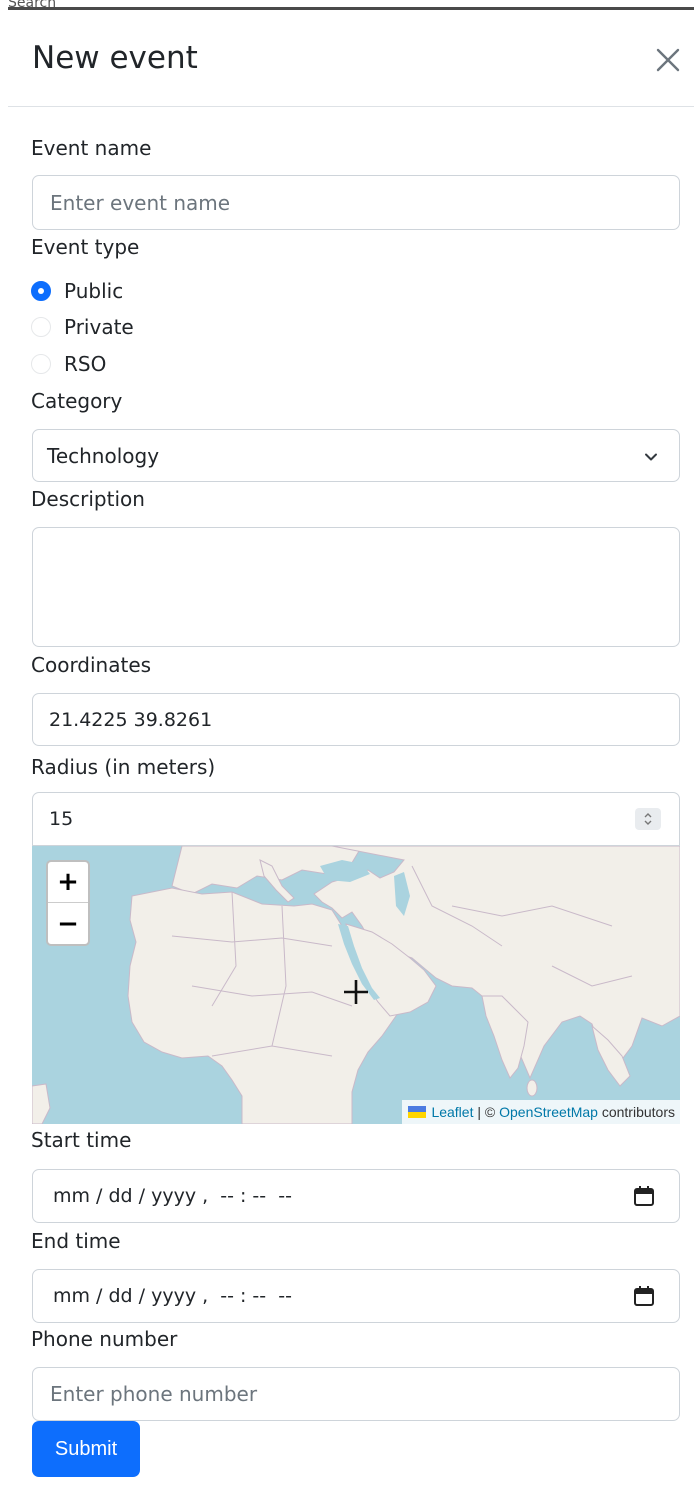 Image resolution: width=694 pixels, height=1495 pixels. What do you see at coordinates (452, 1112) in the screenshot?
I see `leaflet-link: Leaflet` at bounding box center [452, 1112].